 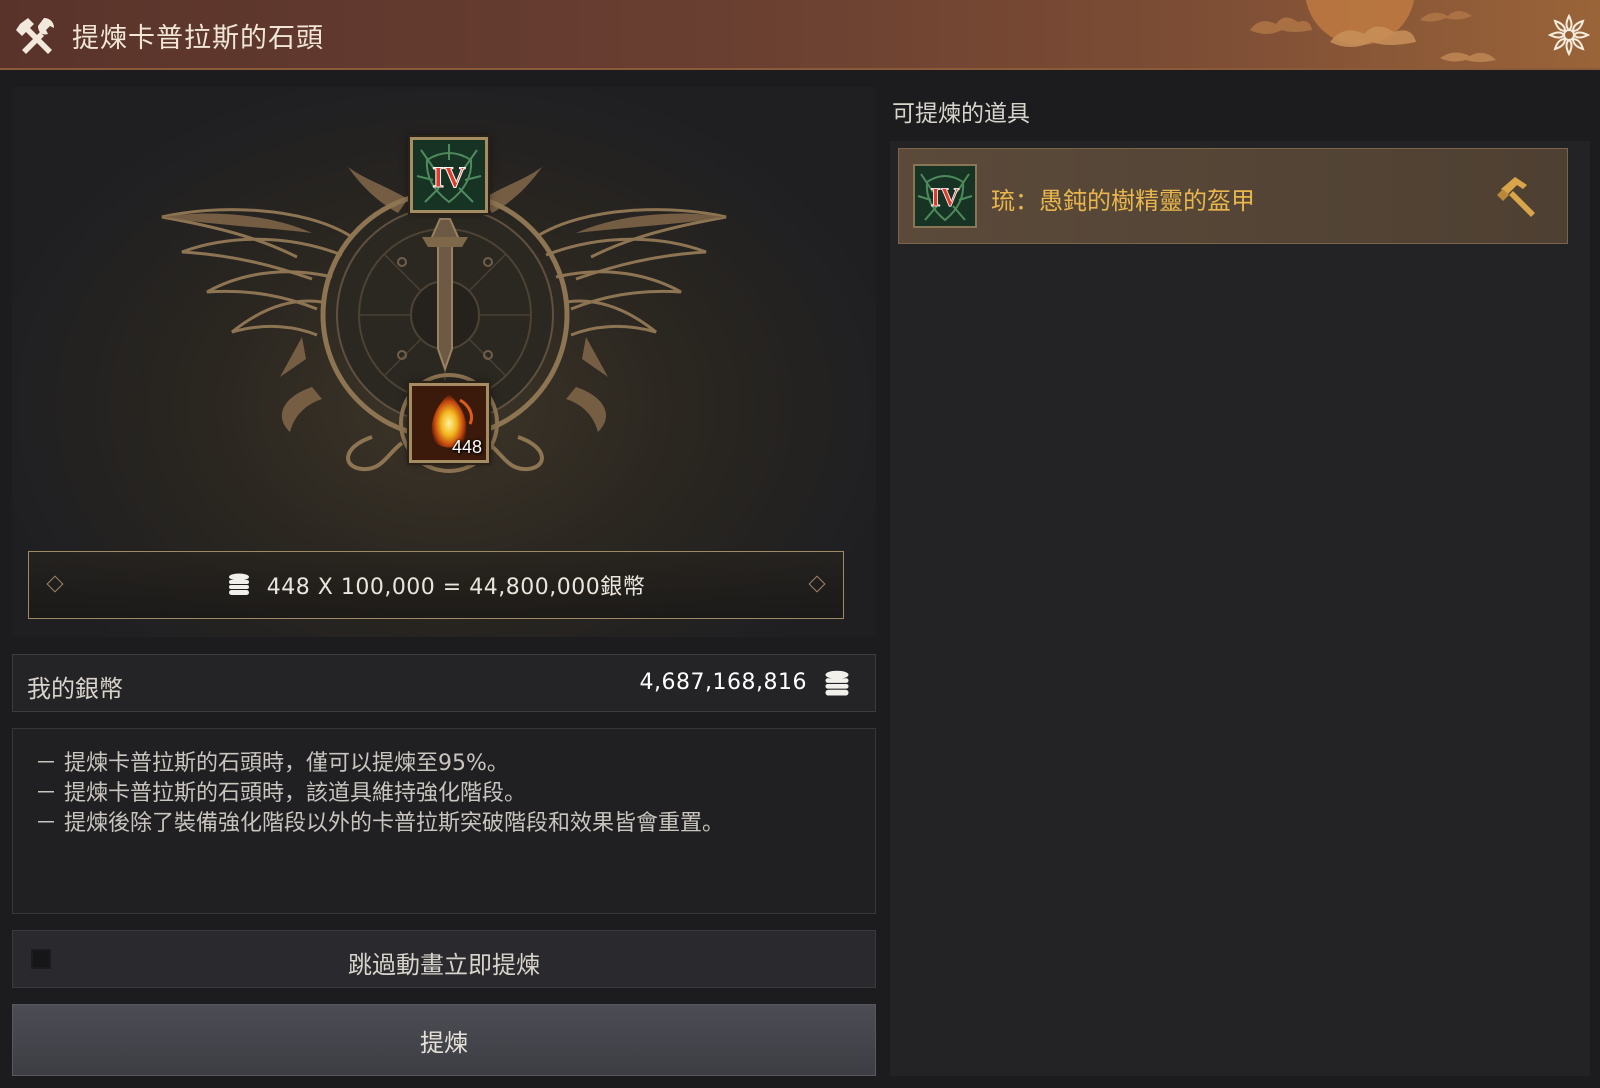 I want to click on tools-icon, so click(x=35, y=36).